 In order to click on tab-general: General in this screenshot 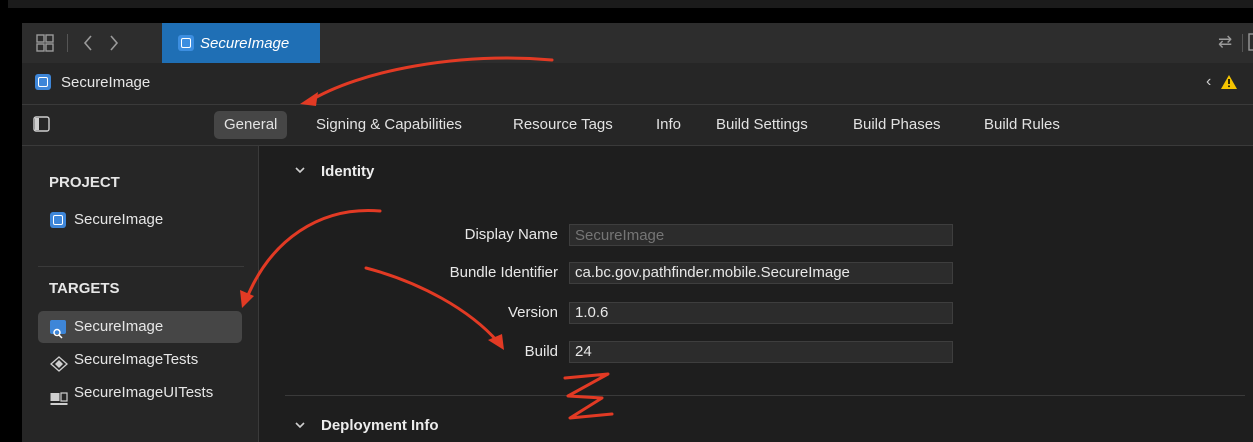, I will do `click(251, 125)`.